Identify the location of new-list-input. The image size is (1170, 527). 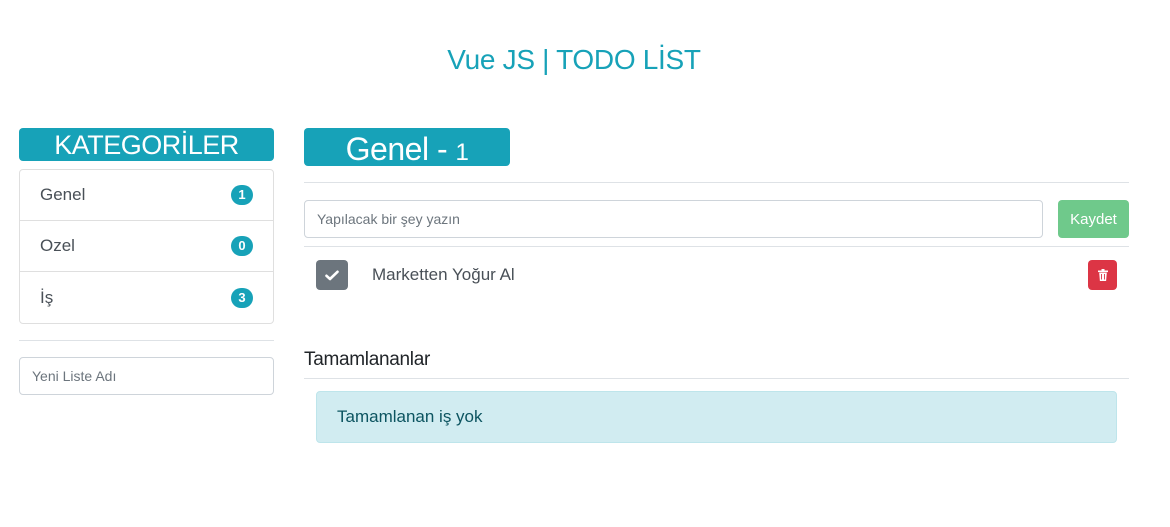
(146, 376).